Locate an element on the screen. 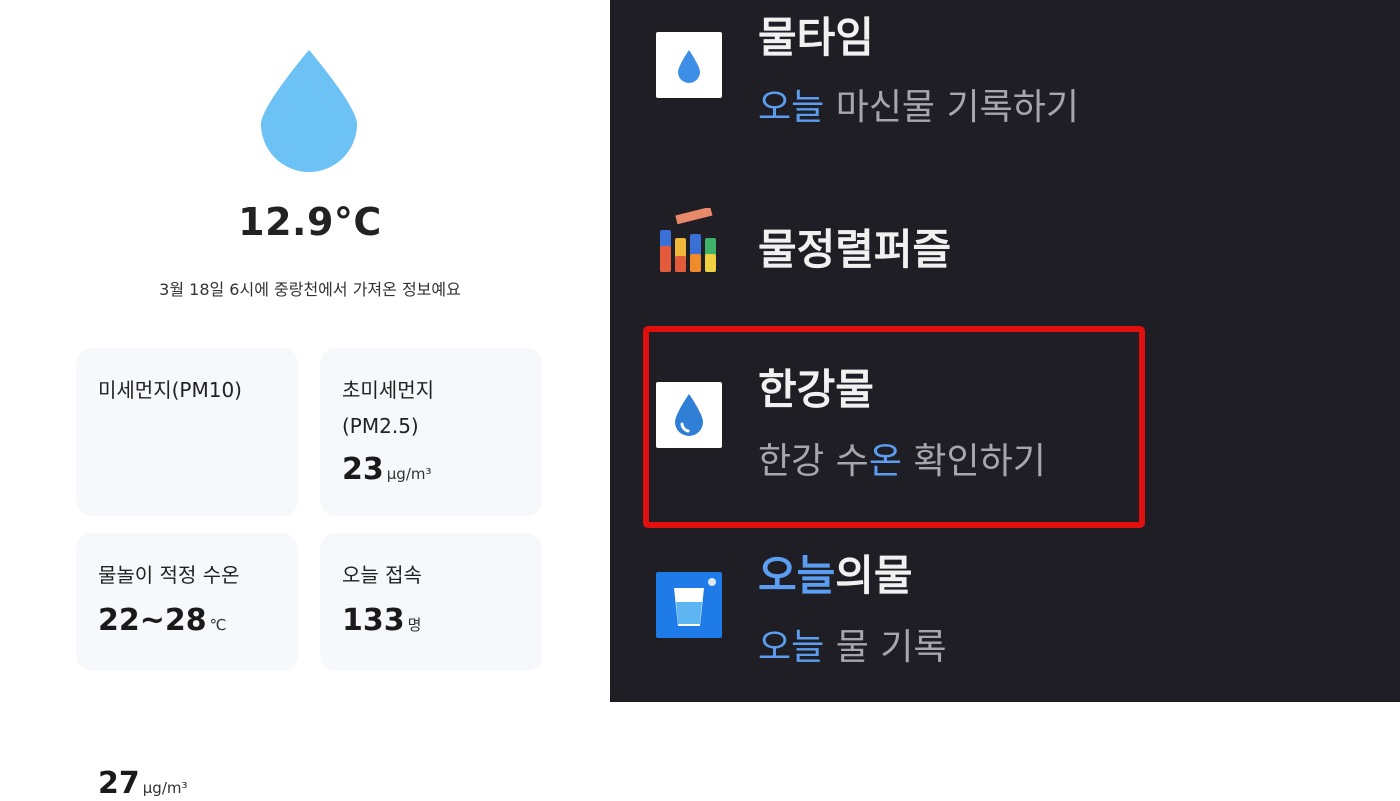  app-item-todays-water: 오늘의물 오늘 물 기록 is located at coordinates (1005, 616).